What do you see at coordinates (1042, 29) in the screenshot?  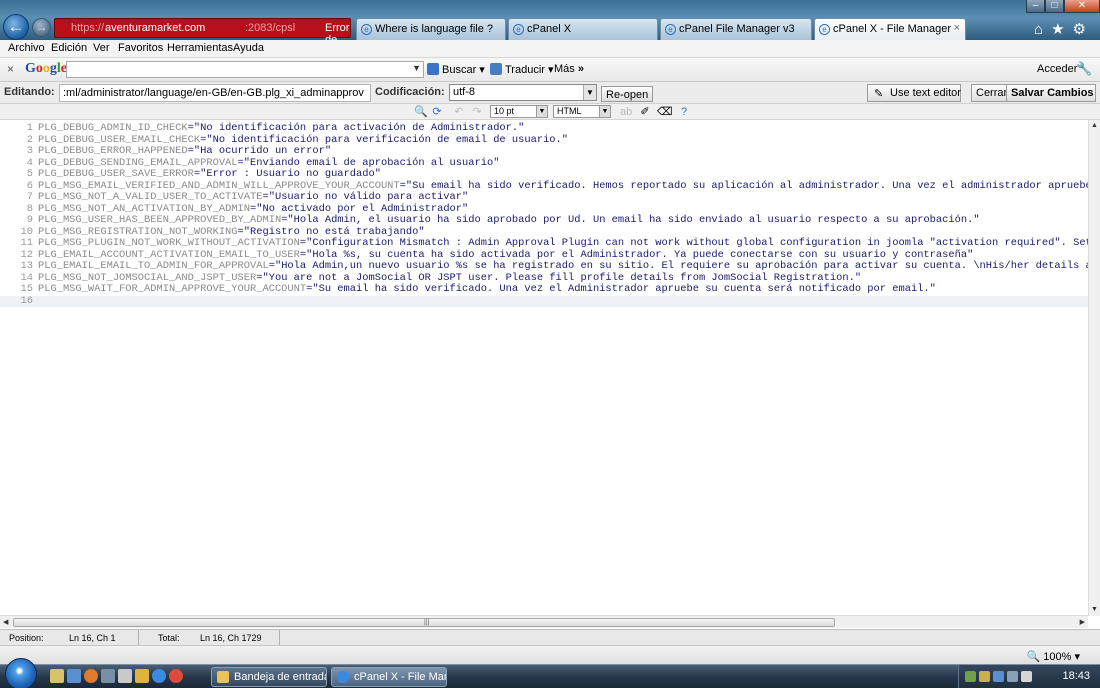 I see `home-icon: ⌂` at bounding box center [1042, 29].